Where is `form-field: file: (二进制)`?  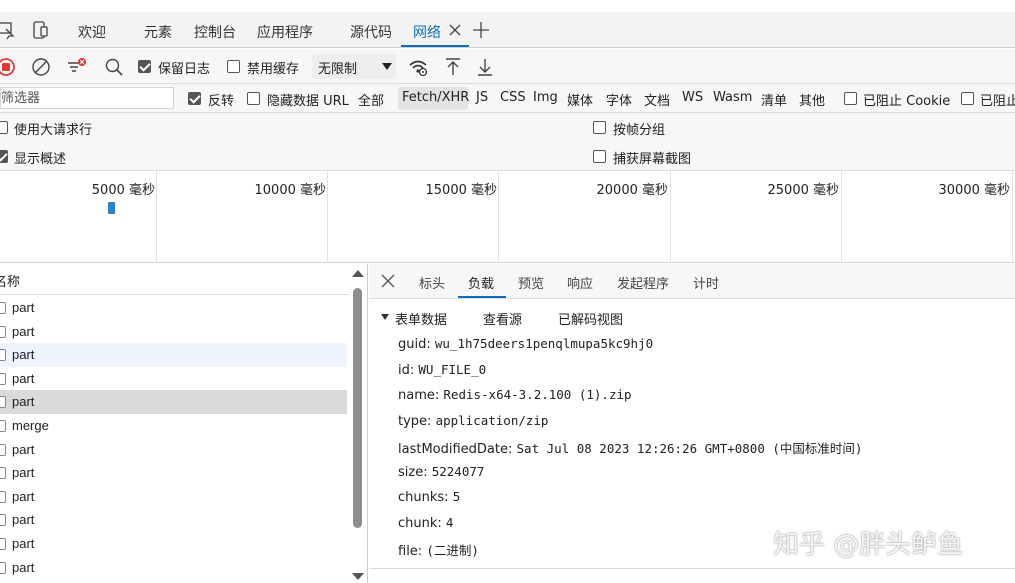 form-field: file: (二进制) is located at coordinates (438, 550).